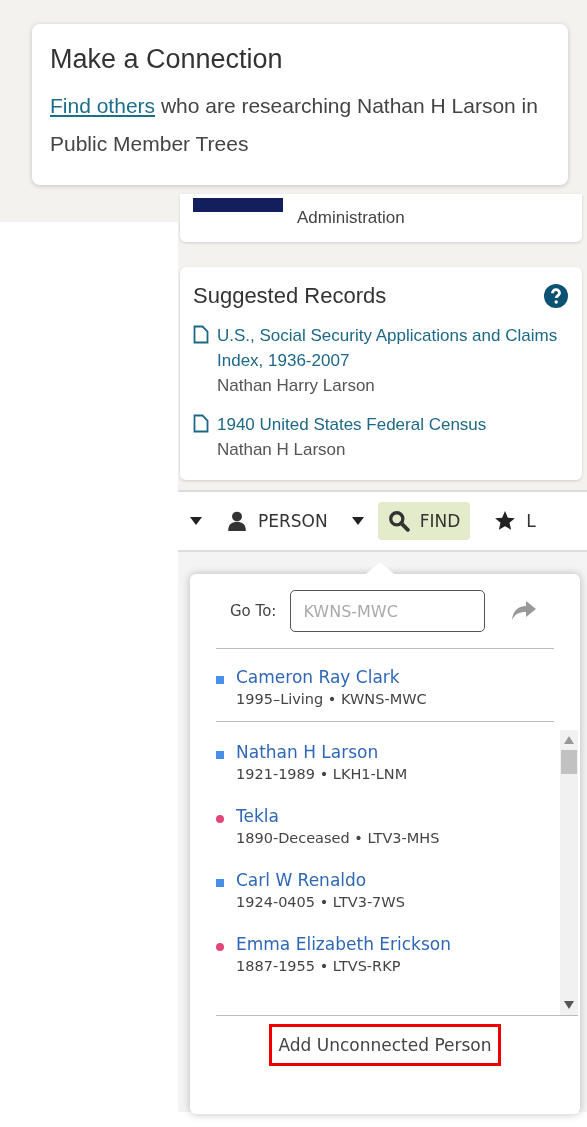 This screenshot has height=1127, width=587. Describe the element at coordinates (569, 872) in the screenshot. I see `scrollbar` at that location.